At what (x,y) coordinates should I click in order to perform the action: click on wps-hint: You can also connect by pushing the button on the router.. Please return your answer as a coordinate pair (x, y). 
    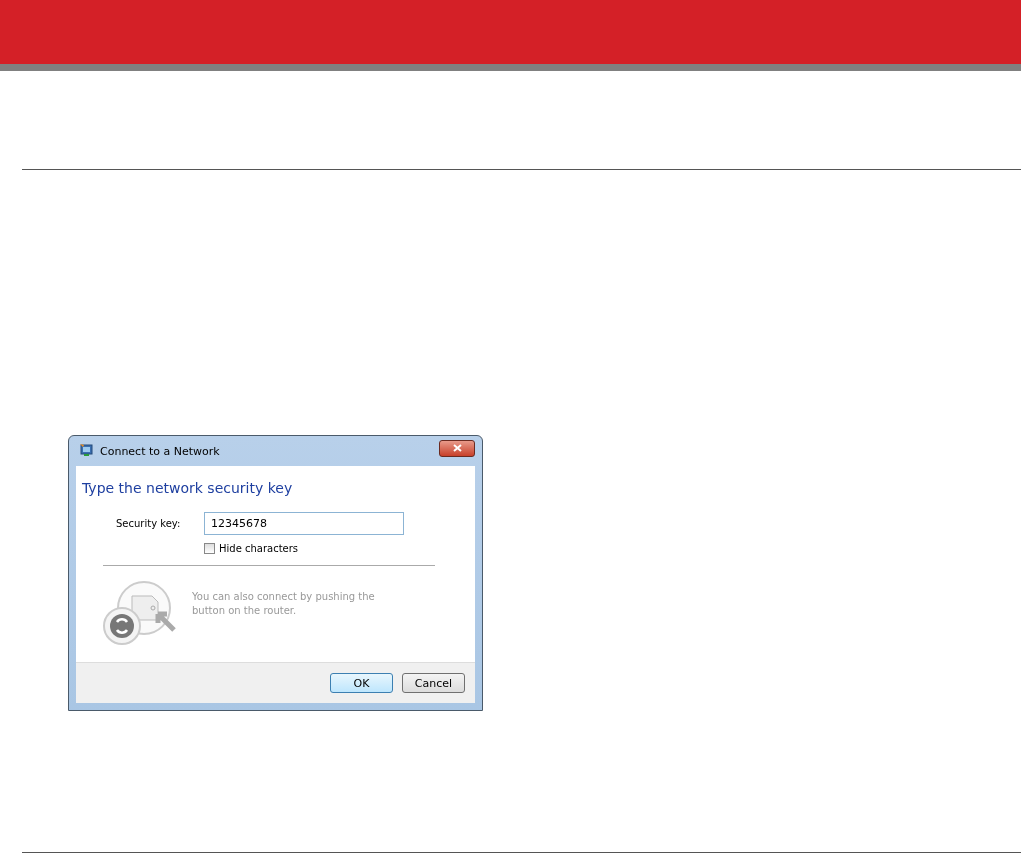
    Looking at the image, I should click on (284, 604).